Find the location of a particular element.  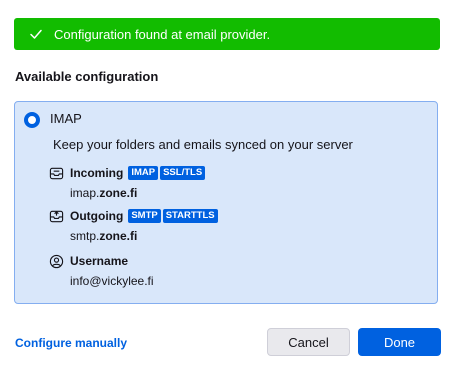

imap-radio-button is located at coordinates (32, 120).